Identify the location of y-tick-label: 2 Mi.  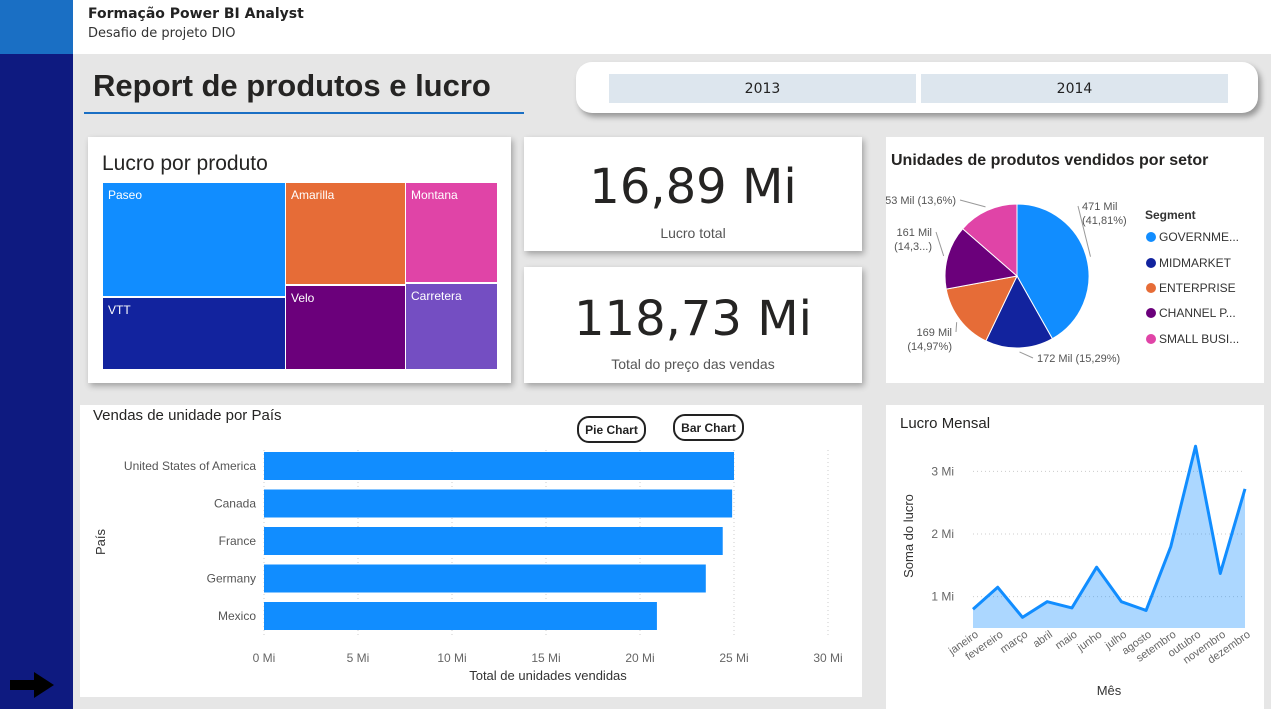
(942, 534).